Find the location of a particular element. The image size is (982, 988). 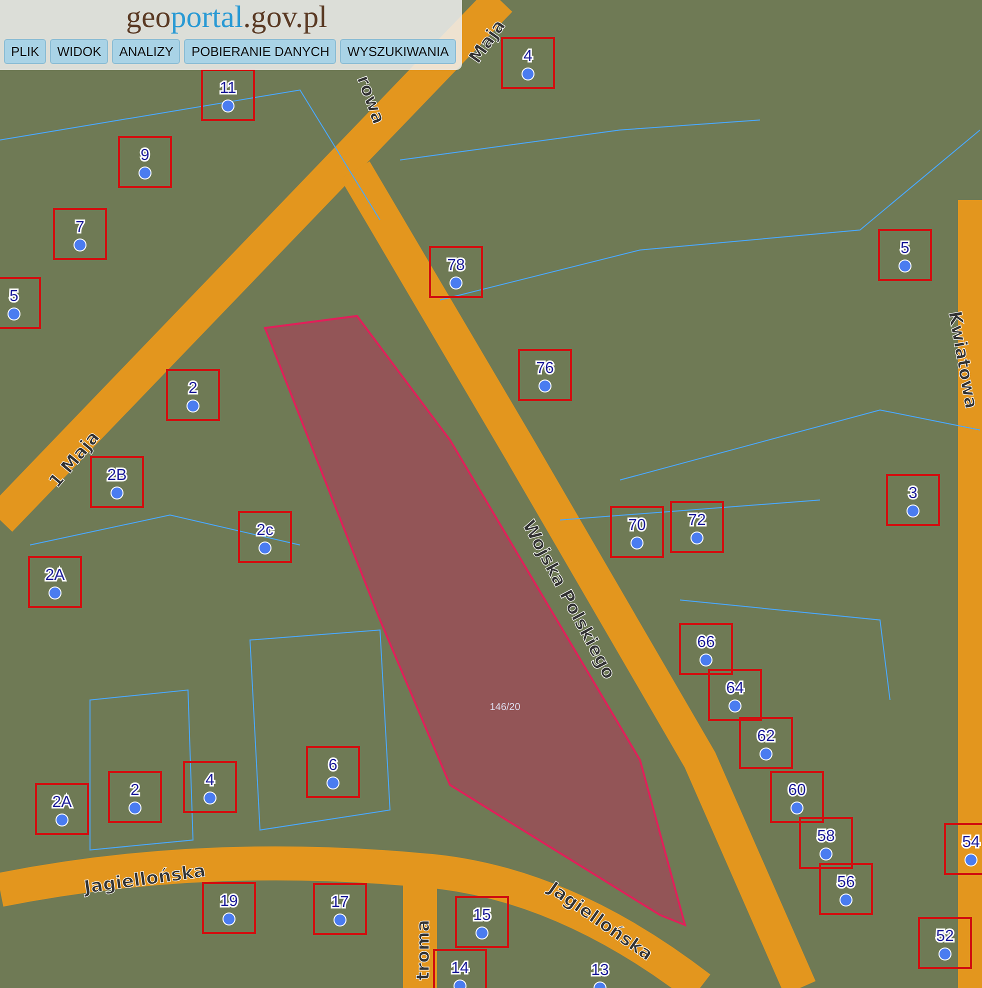

menu-button: WIDOK is located at coordinates (79, 51).